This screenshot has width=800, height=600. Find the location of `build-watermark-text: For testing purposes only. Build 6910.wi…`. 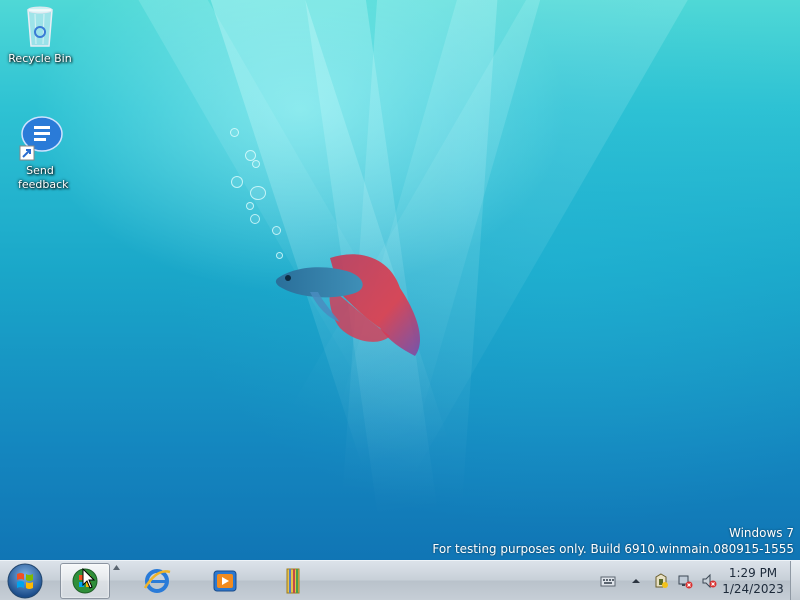

build-watermark-text: For testing purposes only. Build 6910.wi… is located at coordinates (613, 549).